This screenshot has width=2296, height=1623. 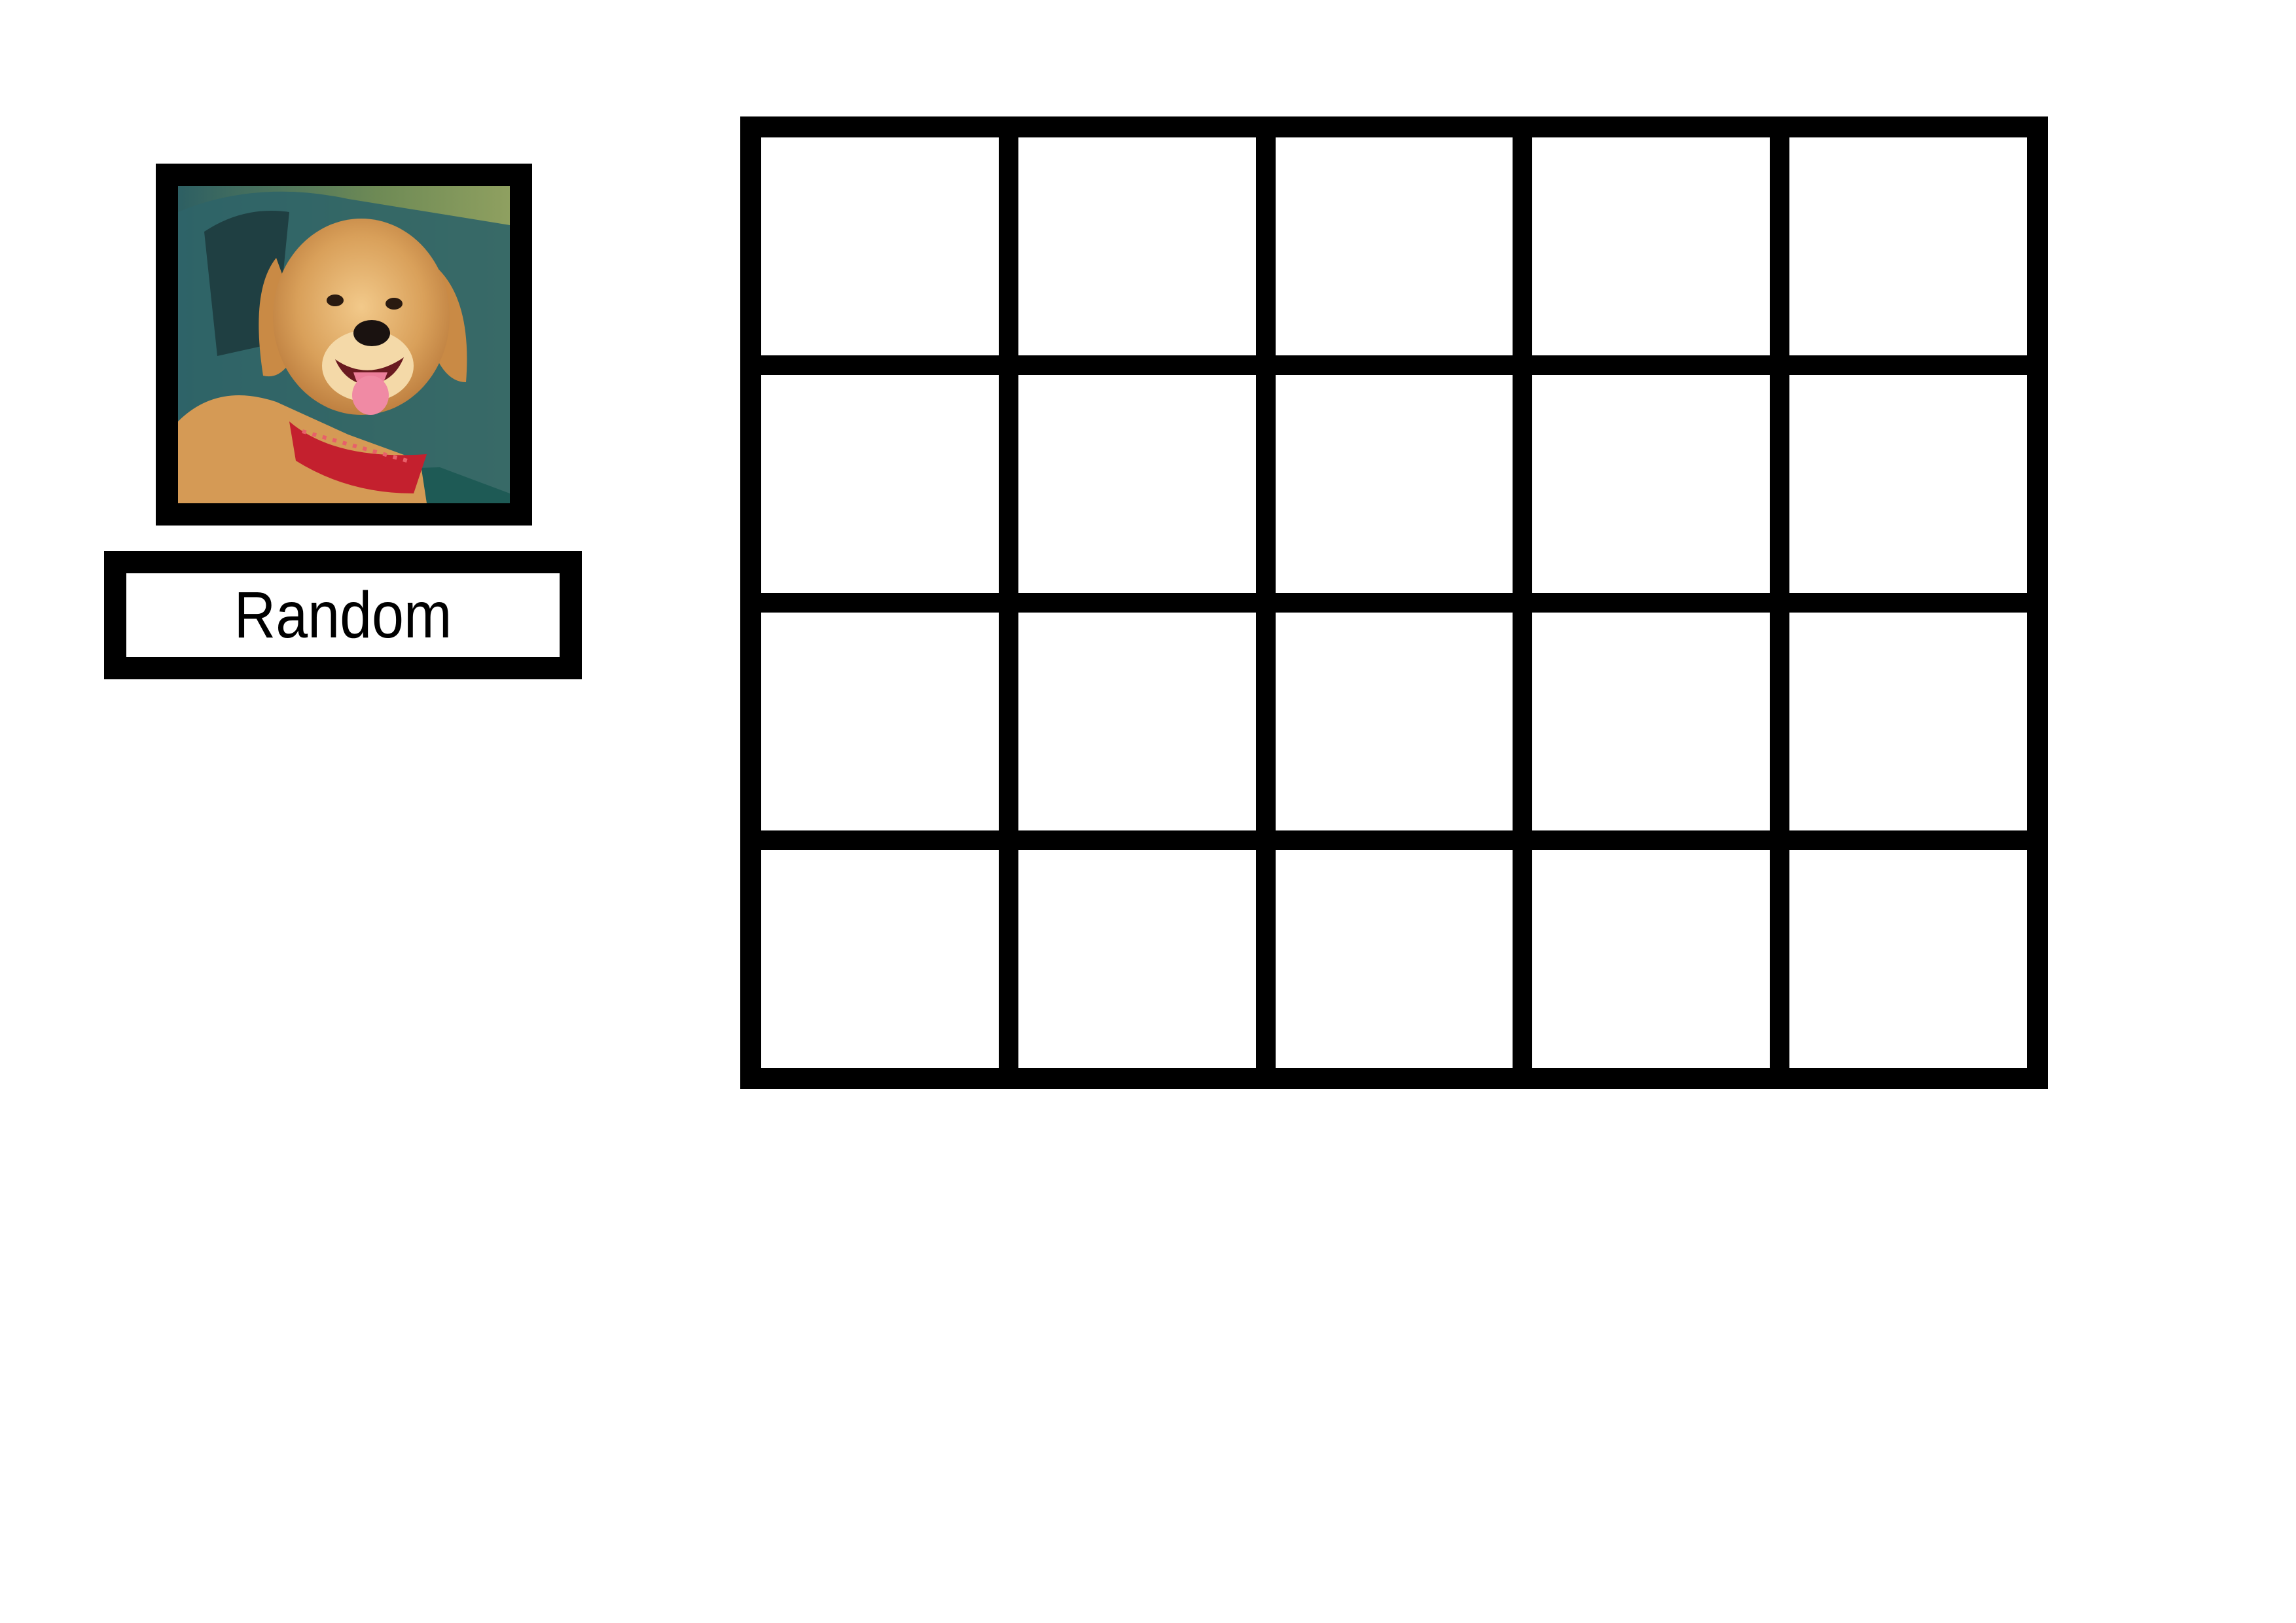 I want to click on grid-cell-r2-c1, so click(x=880, y=484).